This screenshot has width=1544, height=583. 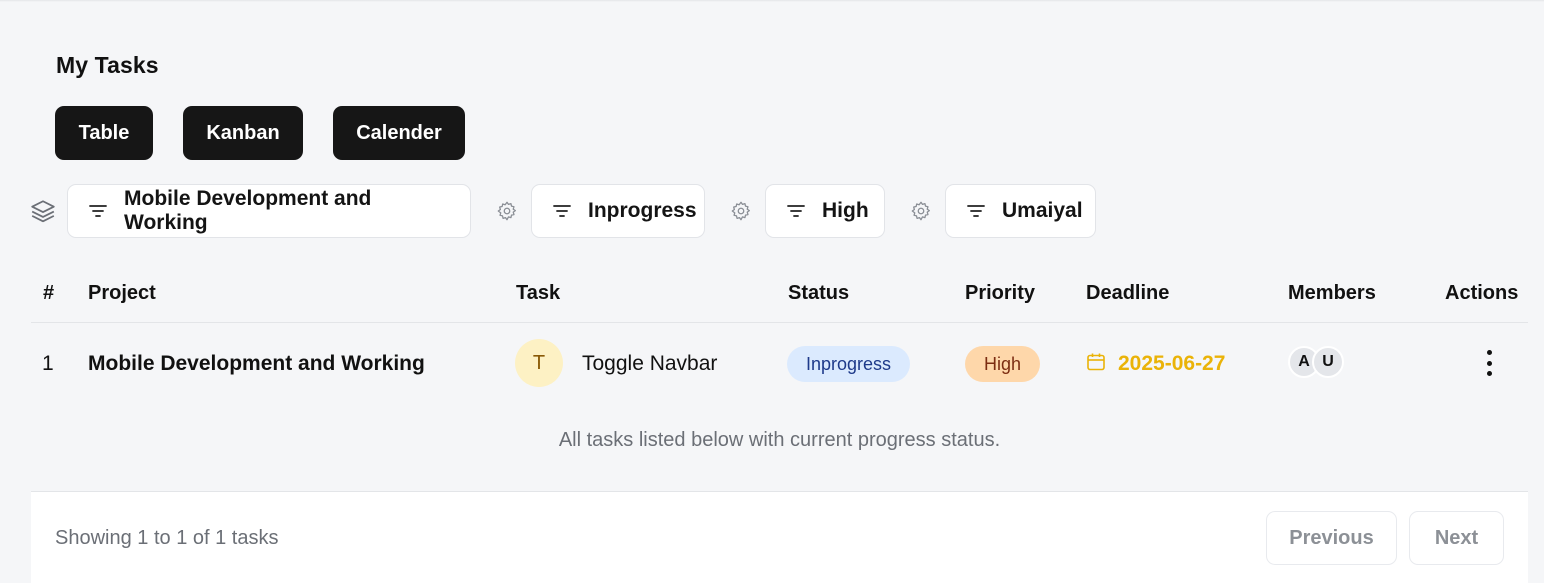 I want to click on row-task: Toggle Navbar, so click(x=649, y=364).